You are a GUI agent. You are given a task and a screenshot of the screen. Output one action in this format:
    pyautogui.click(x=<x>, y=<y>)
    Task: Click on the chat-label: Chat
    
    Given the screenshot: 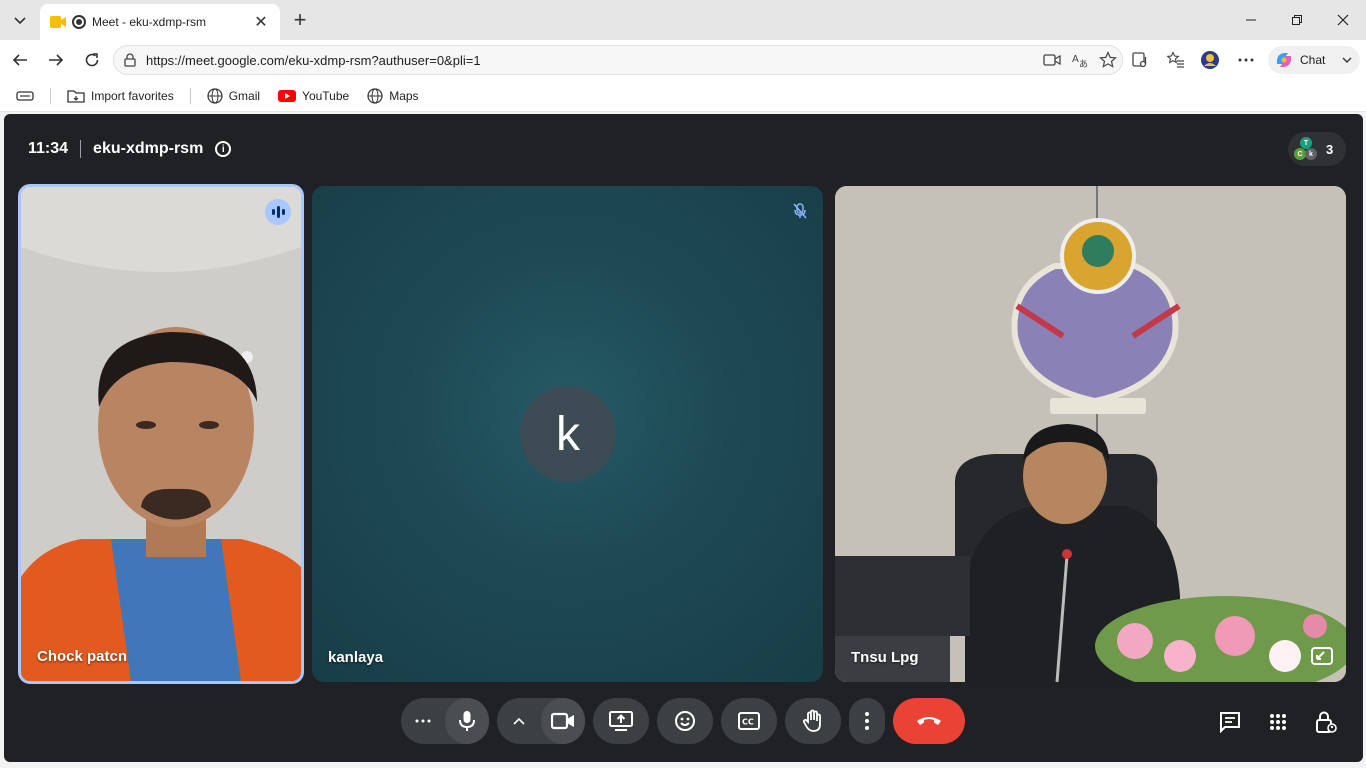 What is the action you would take?
    pyautogui.click(x=1313, y=60)
    